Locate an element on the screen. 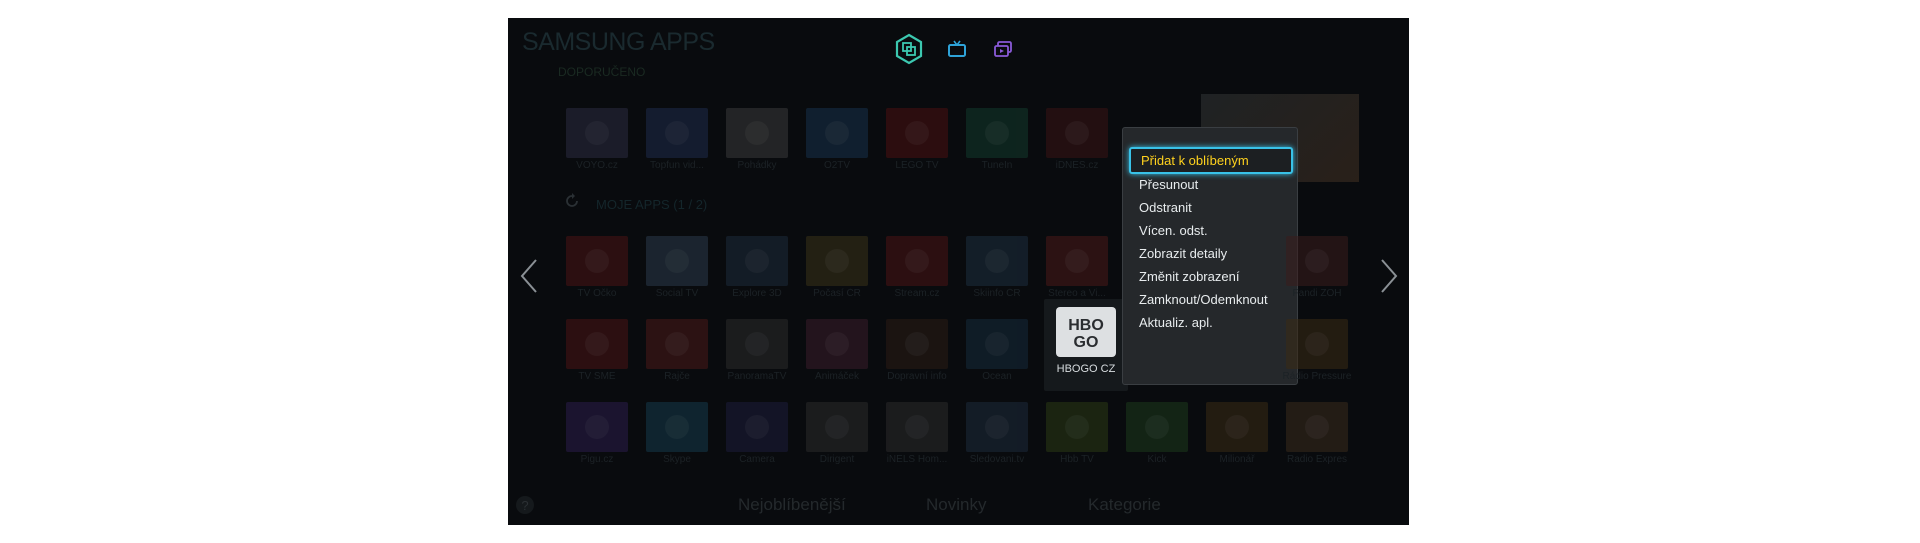 The width and height of the screenshot is (1920, 543). kick-icon is located at coordinates (1157, 427).